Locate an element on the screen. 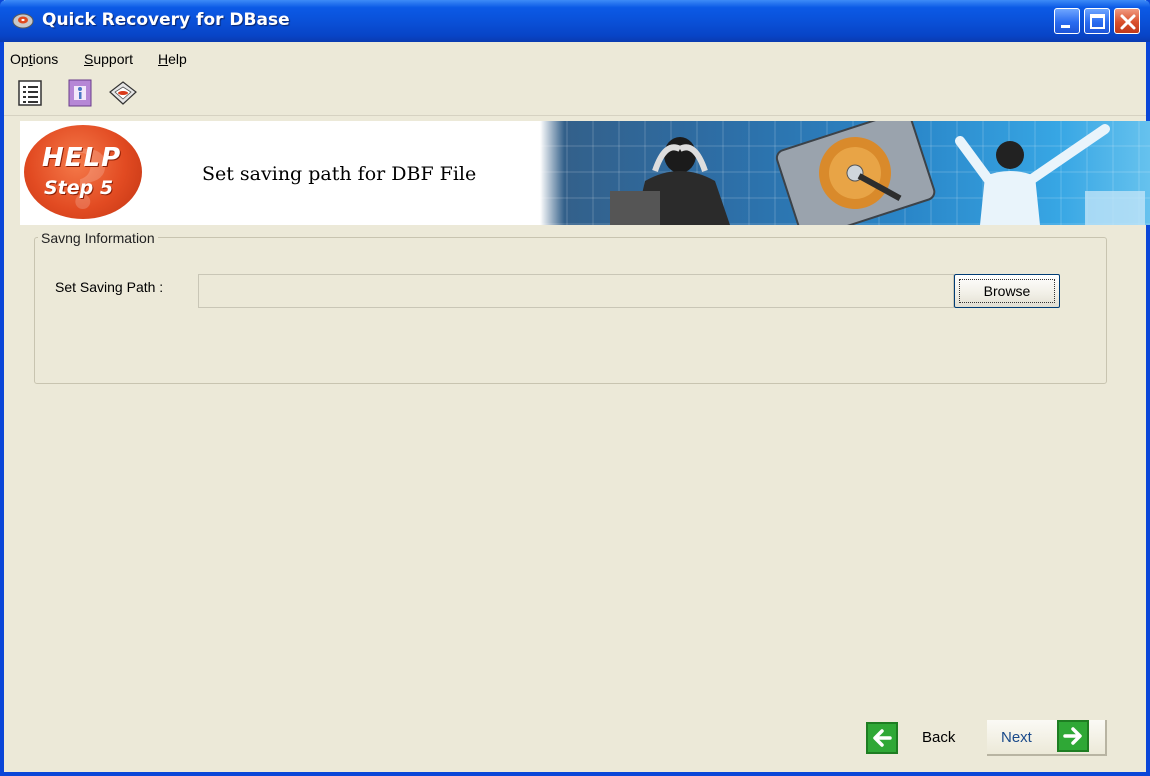 The width and height of the screenshot is (1150, 776). back-arrow-icon is located at coordinates (882, 738).